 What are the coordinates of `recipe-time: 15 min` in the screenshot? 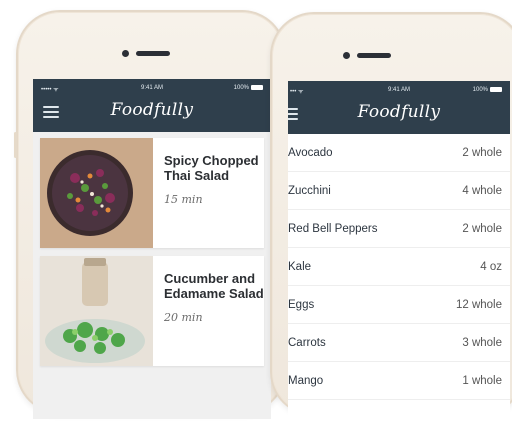 It's located at (183, 199).